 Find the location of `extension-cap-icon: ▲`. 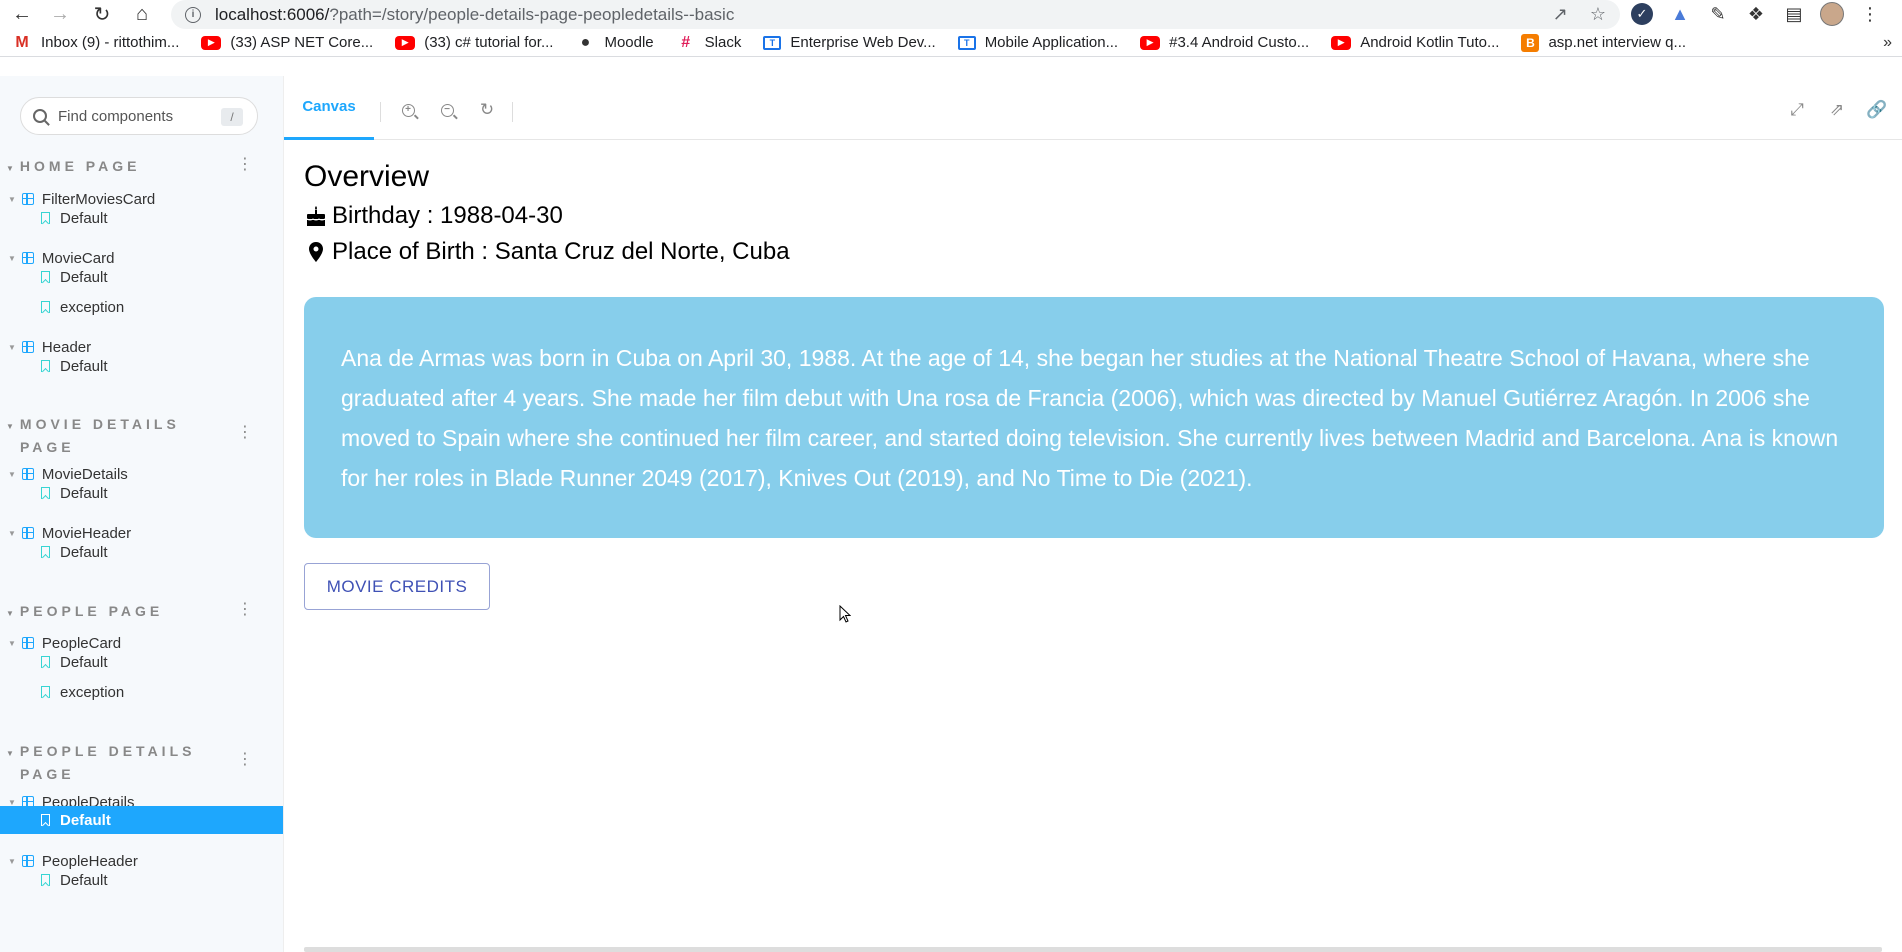

extension-cap-icon: ▲ is located at coordinates (1680, 14).